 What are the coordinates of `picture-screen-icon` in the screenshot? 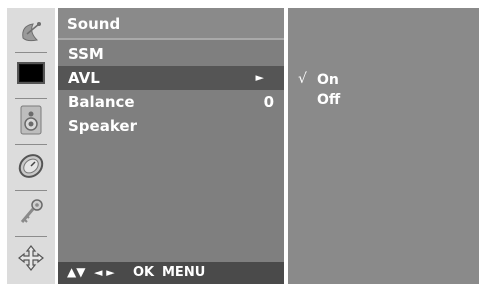 It's located at (31, 76).